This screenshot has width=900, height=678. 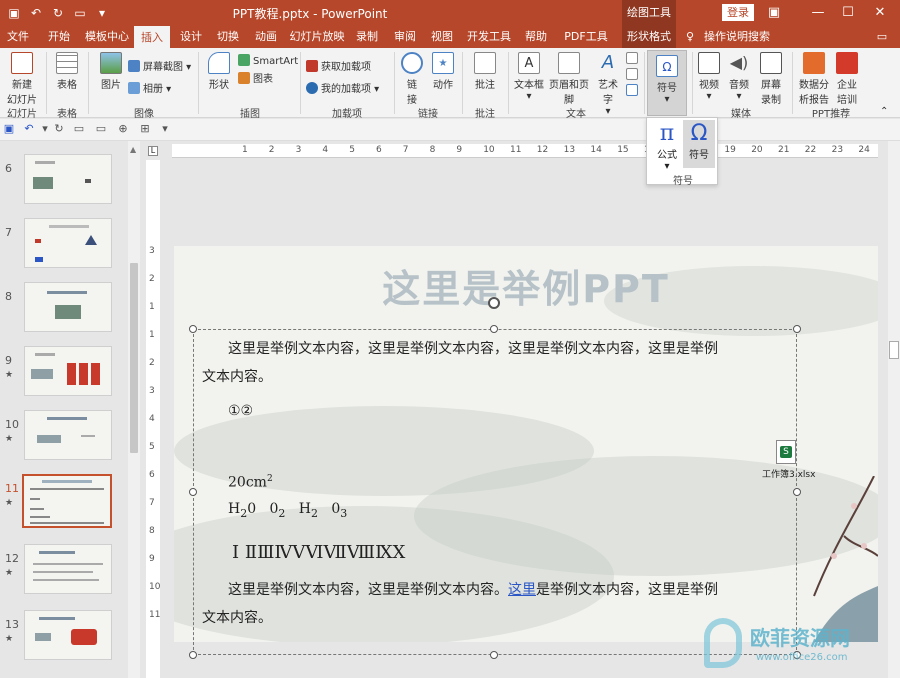 I want to click on tab-review: 审阅, so click(x=405, y=37).